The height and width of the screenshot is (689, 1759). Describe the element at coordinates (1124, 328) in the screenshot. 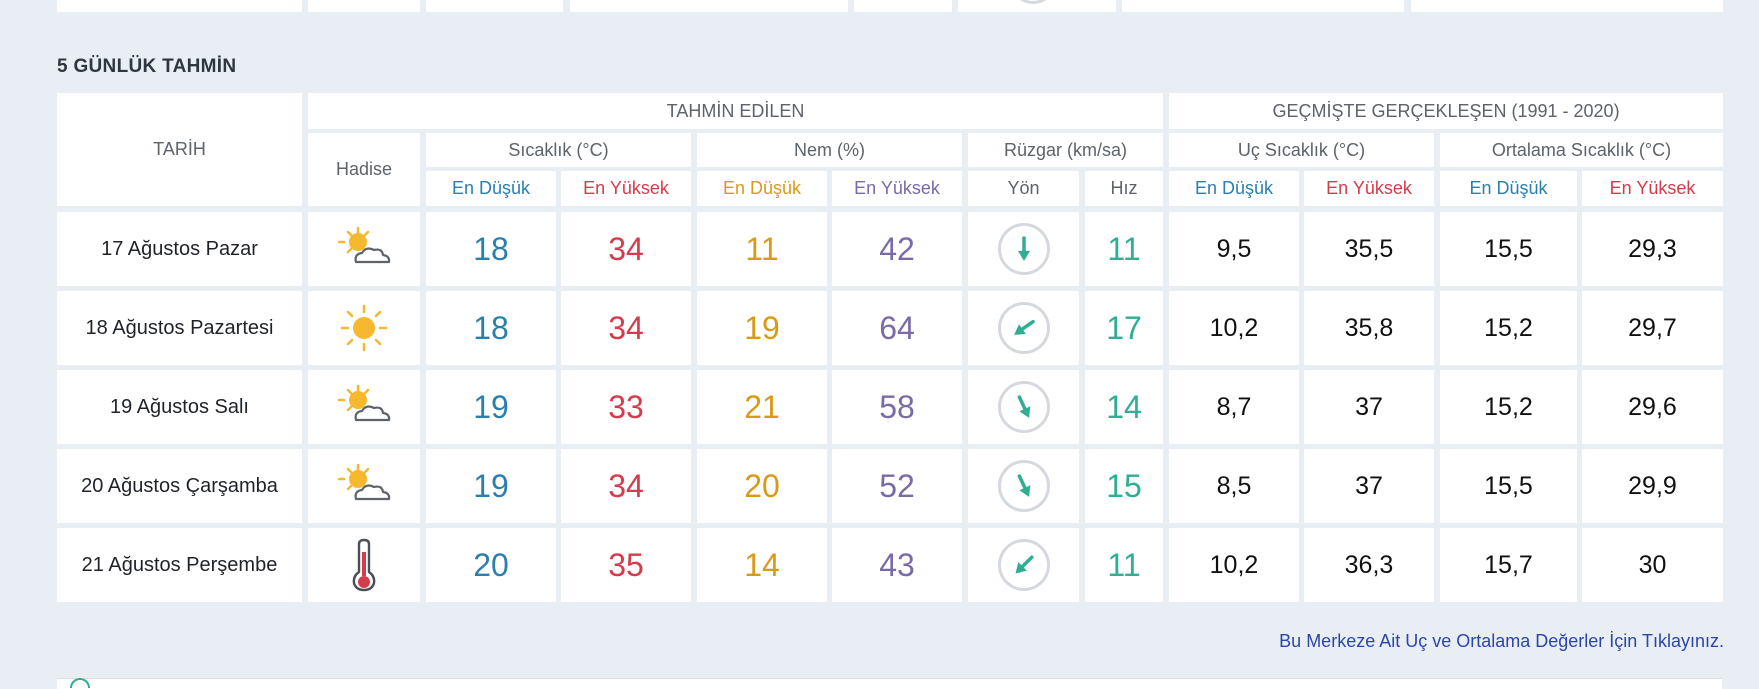

I see `wind-speed-value: 17` at that location.